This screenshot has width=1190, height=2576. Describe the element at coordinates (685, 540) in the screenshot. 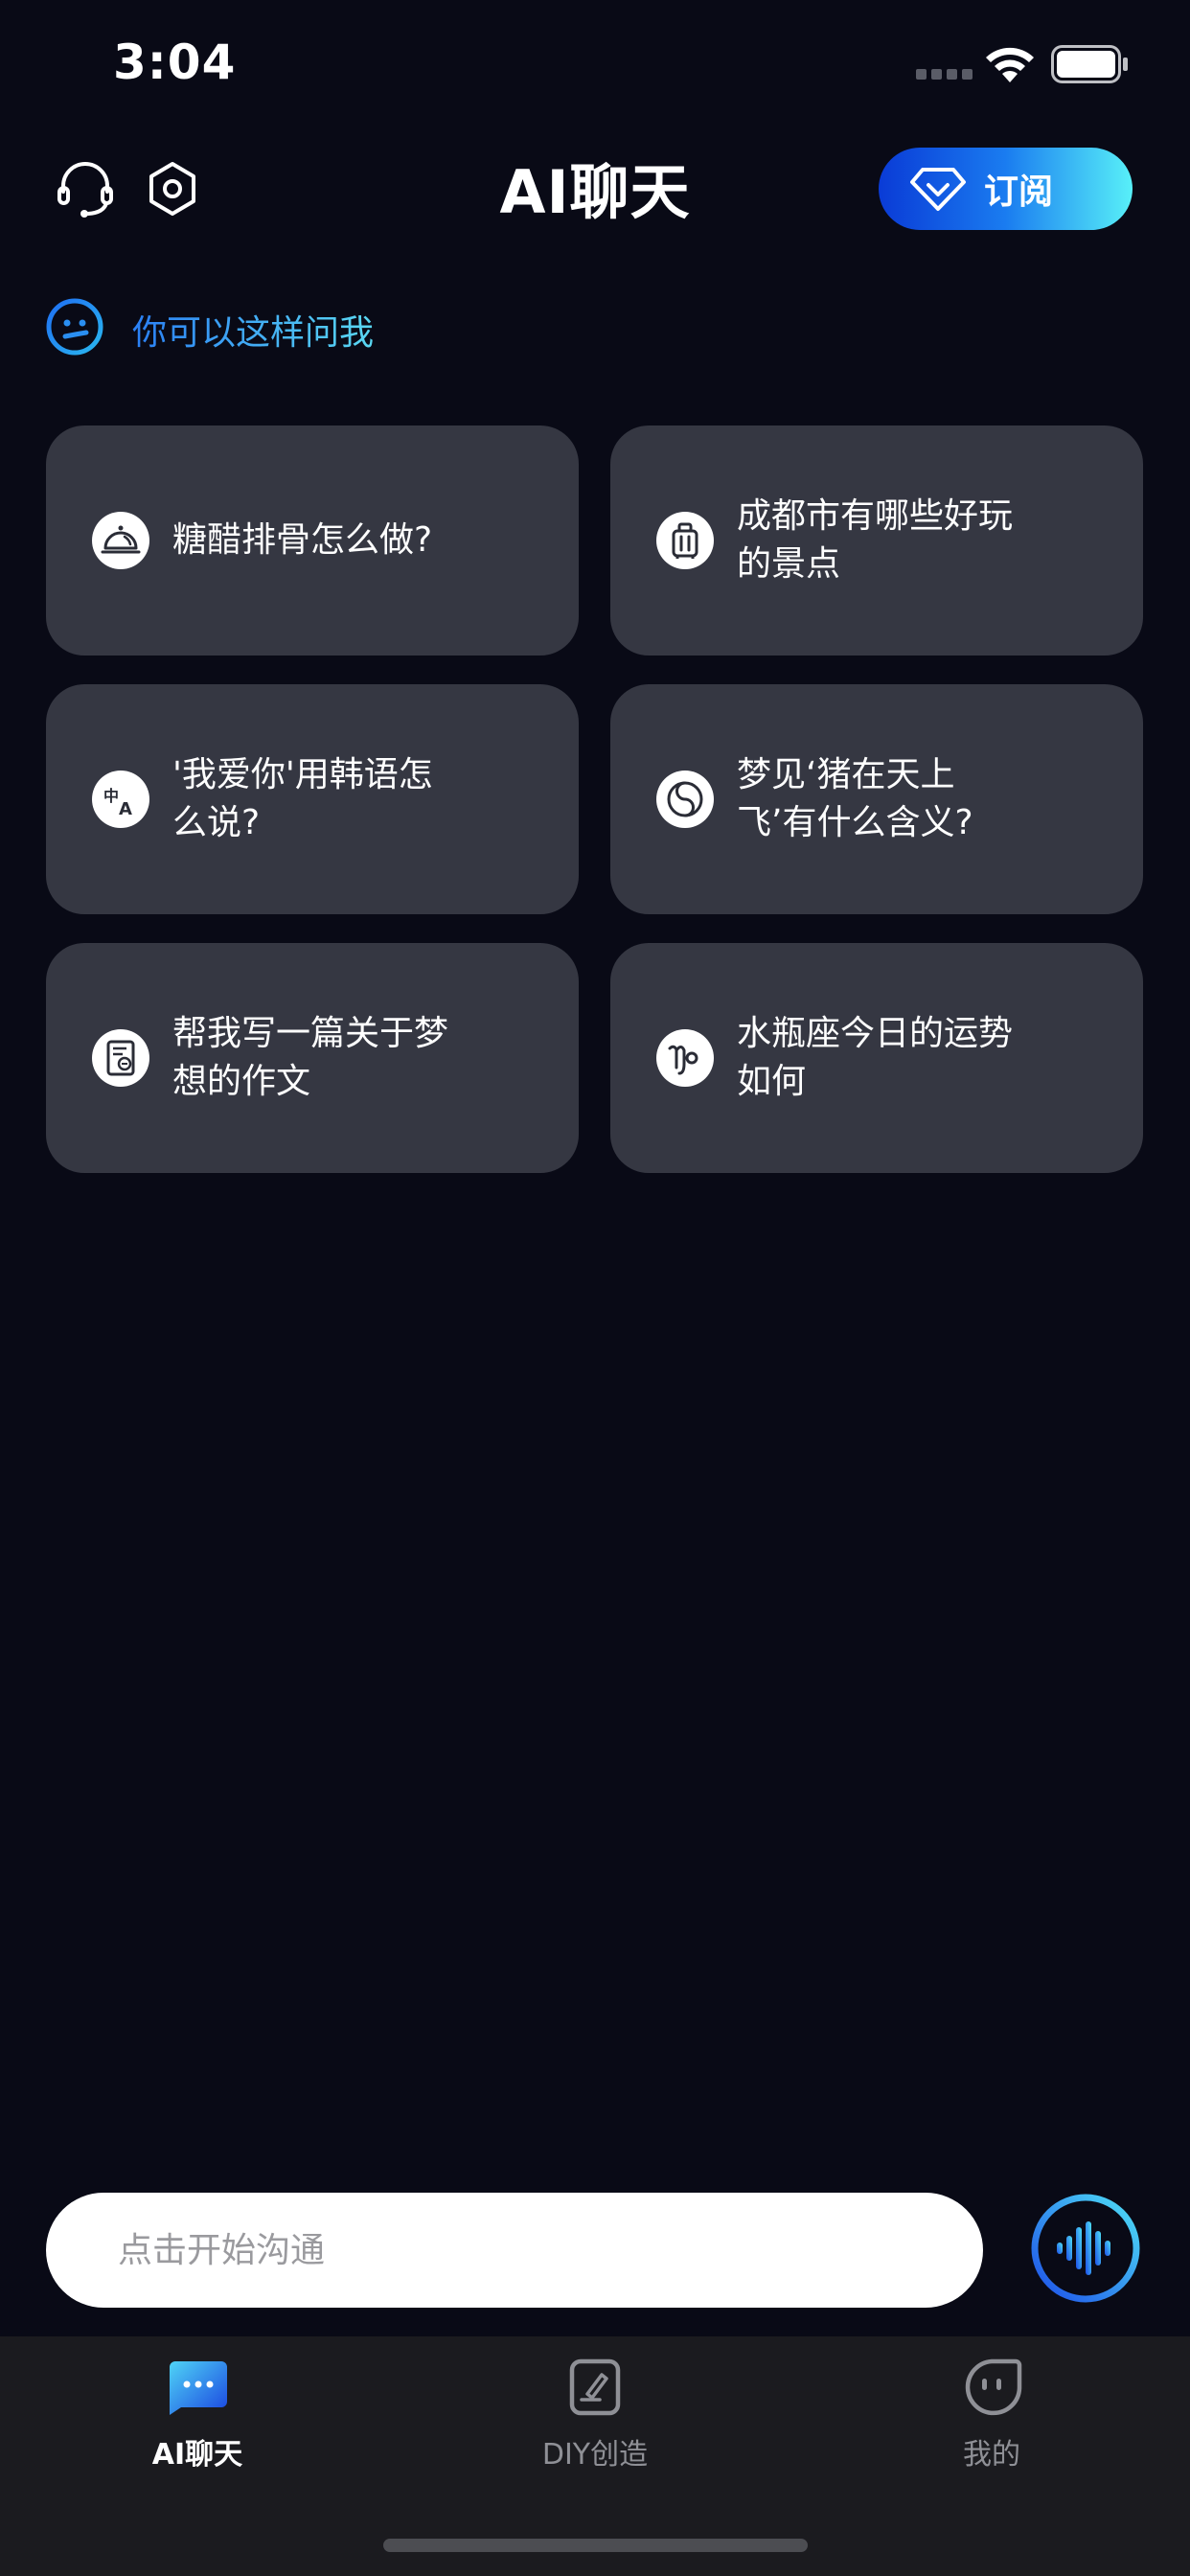

I see `luggage-icon` at that location.